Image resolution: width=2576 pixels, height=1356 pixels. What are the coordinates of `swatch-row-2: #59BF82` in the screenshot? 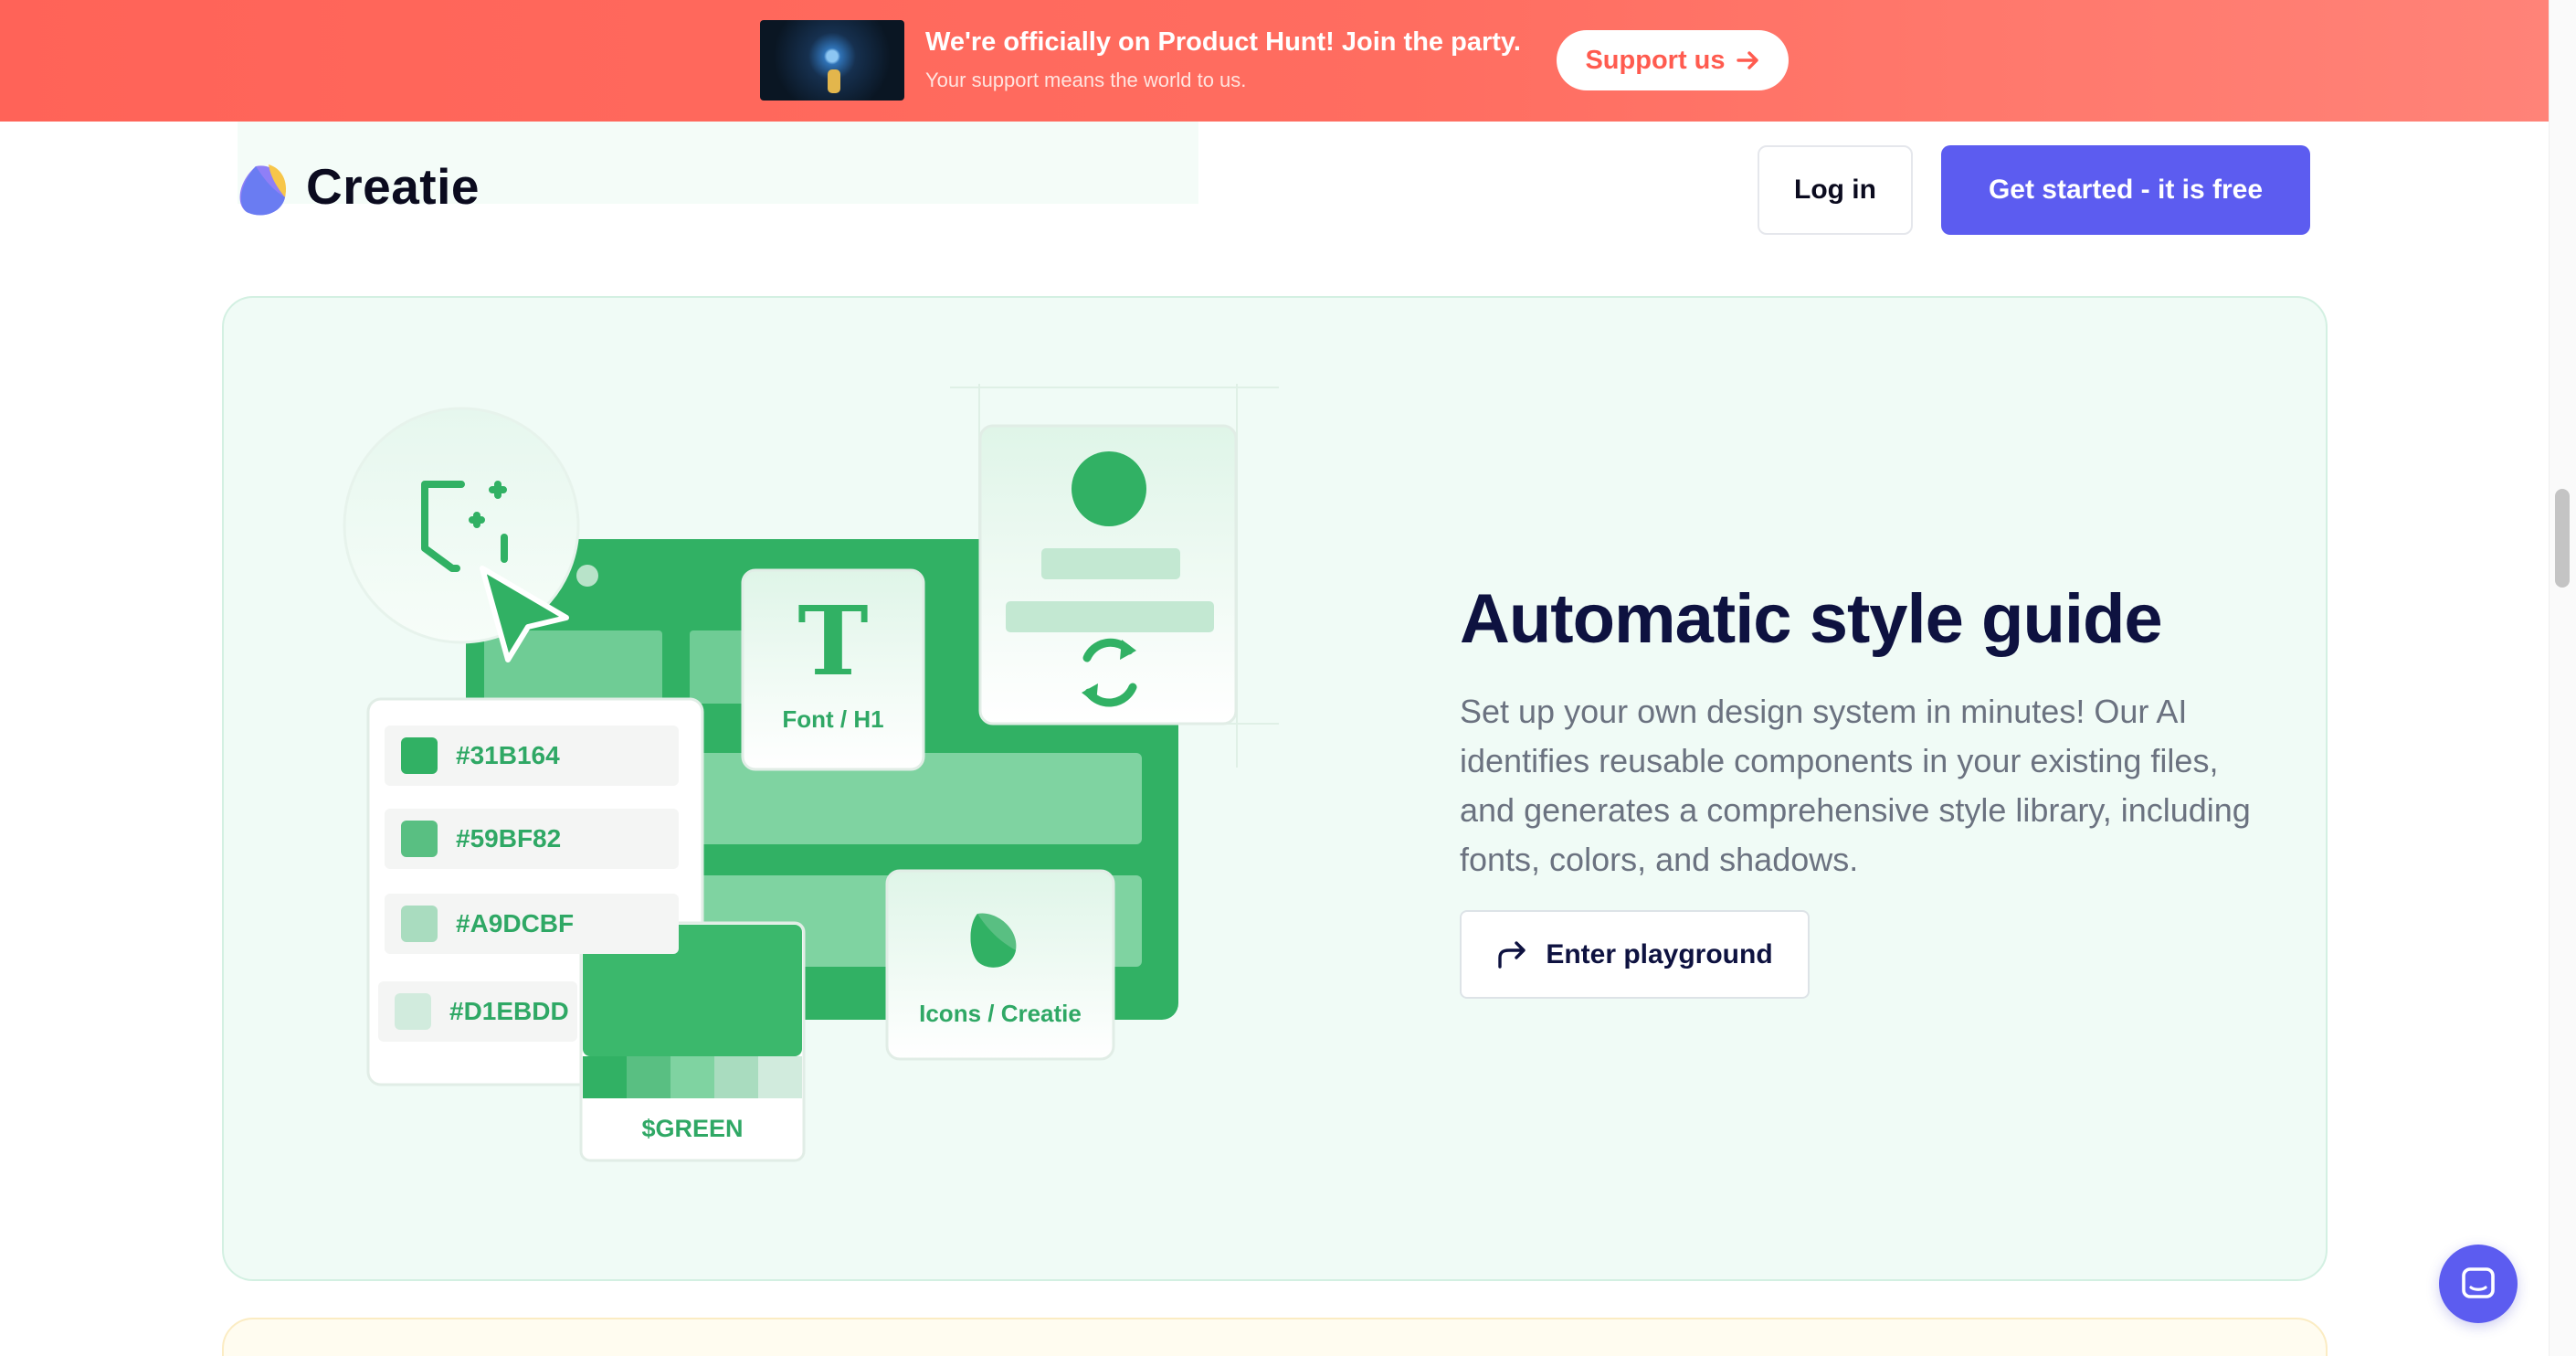 It's located at (532, 839).